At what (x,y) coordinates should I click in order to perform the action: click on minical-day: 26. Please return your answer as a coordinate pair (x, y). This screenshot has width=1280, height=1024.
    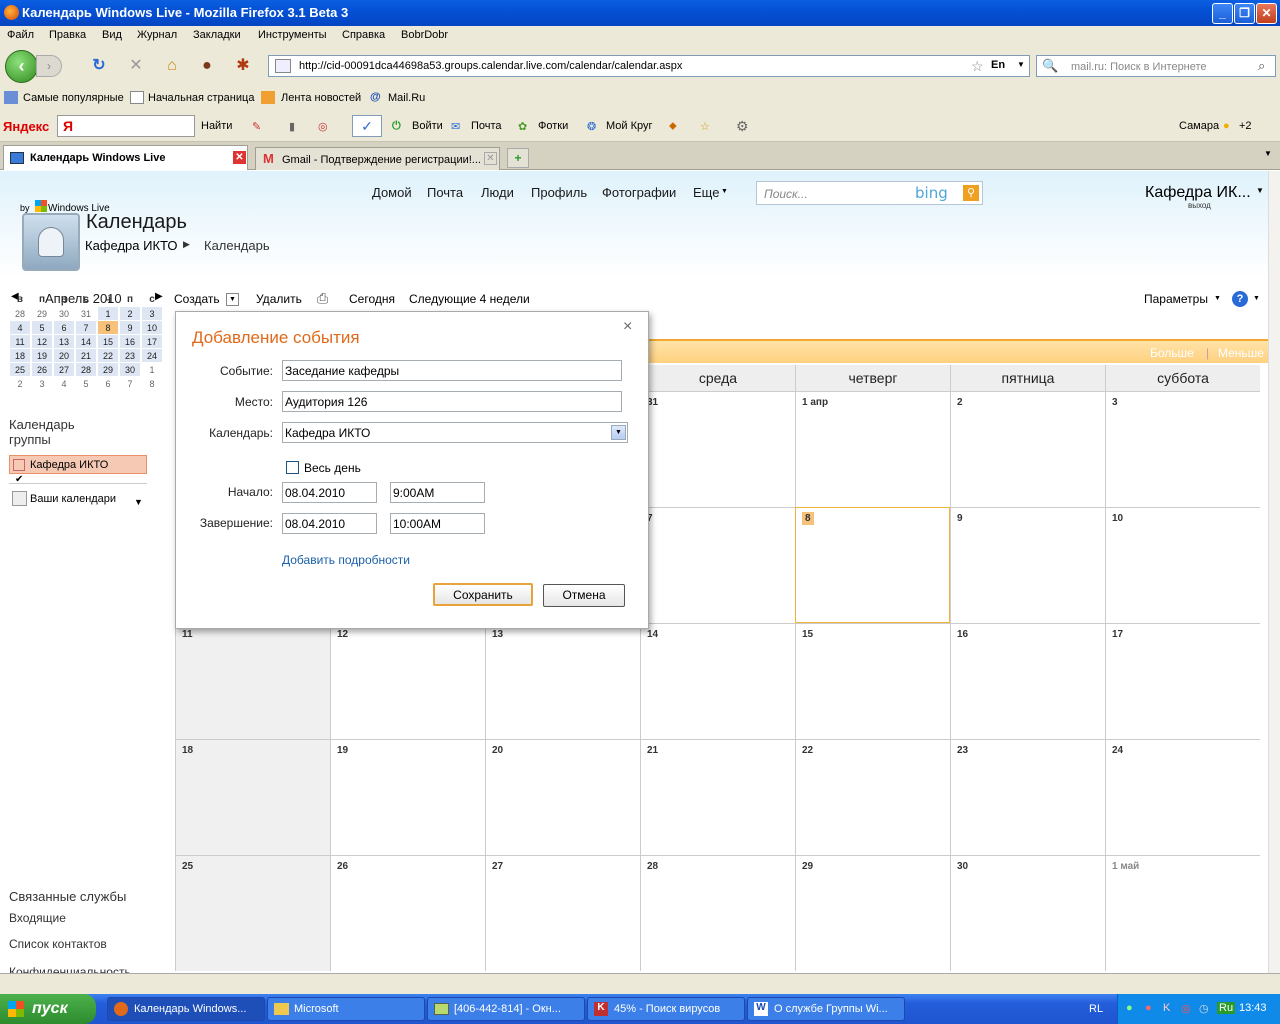
    Looking at the image, I should click on (42, 369).